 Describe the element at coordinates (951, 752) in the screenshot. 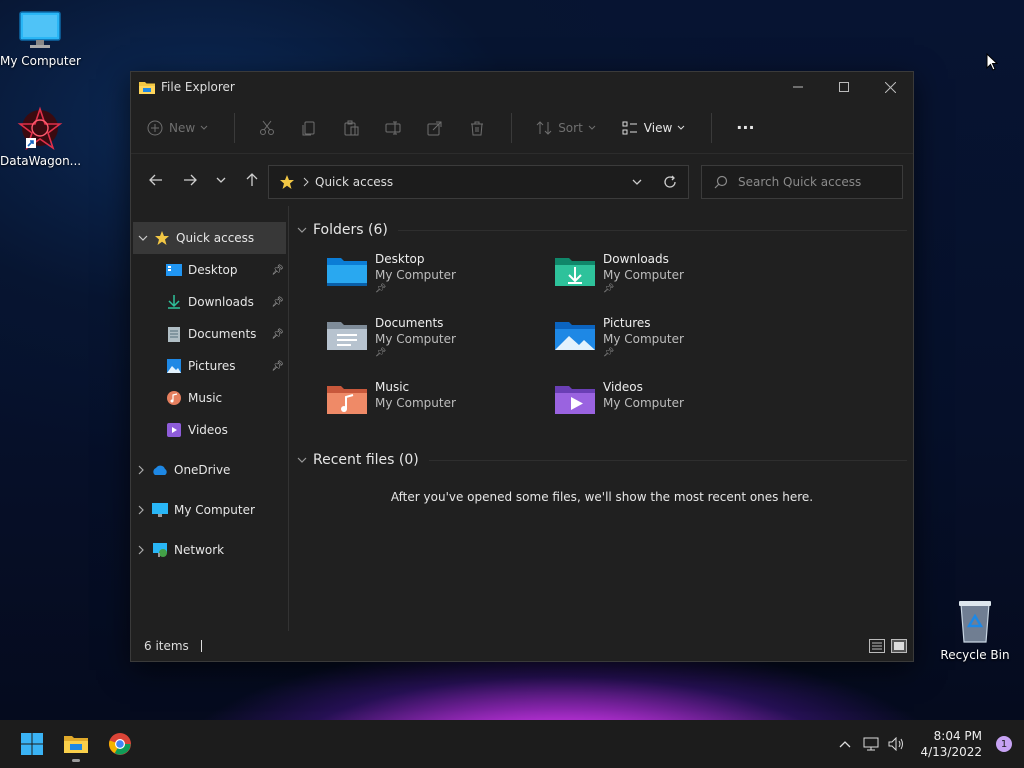

I see `clock-date: 4/13/2022` at that location.